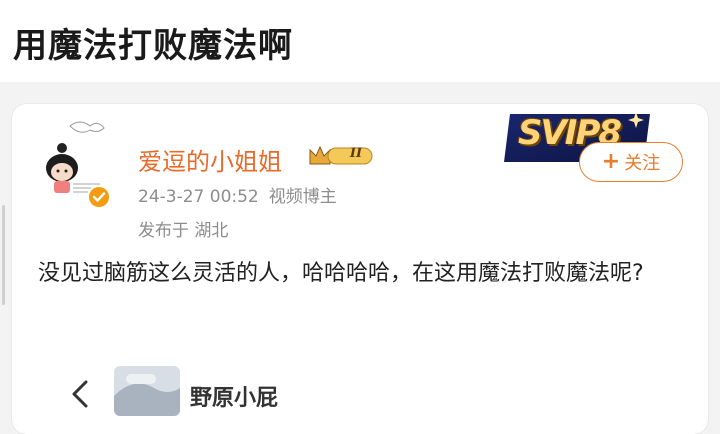 The height and width of the screenshot is (434, 720). I want to click on follow-label: 关注, so click(642, 163).